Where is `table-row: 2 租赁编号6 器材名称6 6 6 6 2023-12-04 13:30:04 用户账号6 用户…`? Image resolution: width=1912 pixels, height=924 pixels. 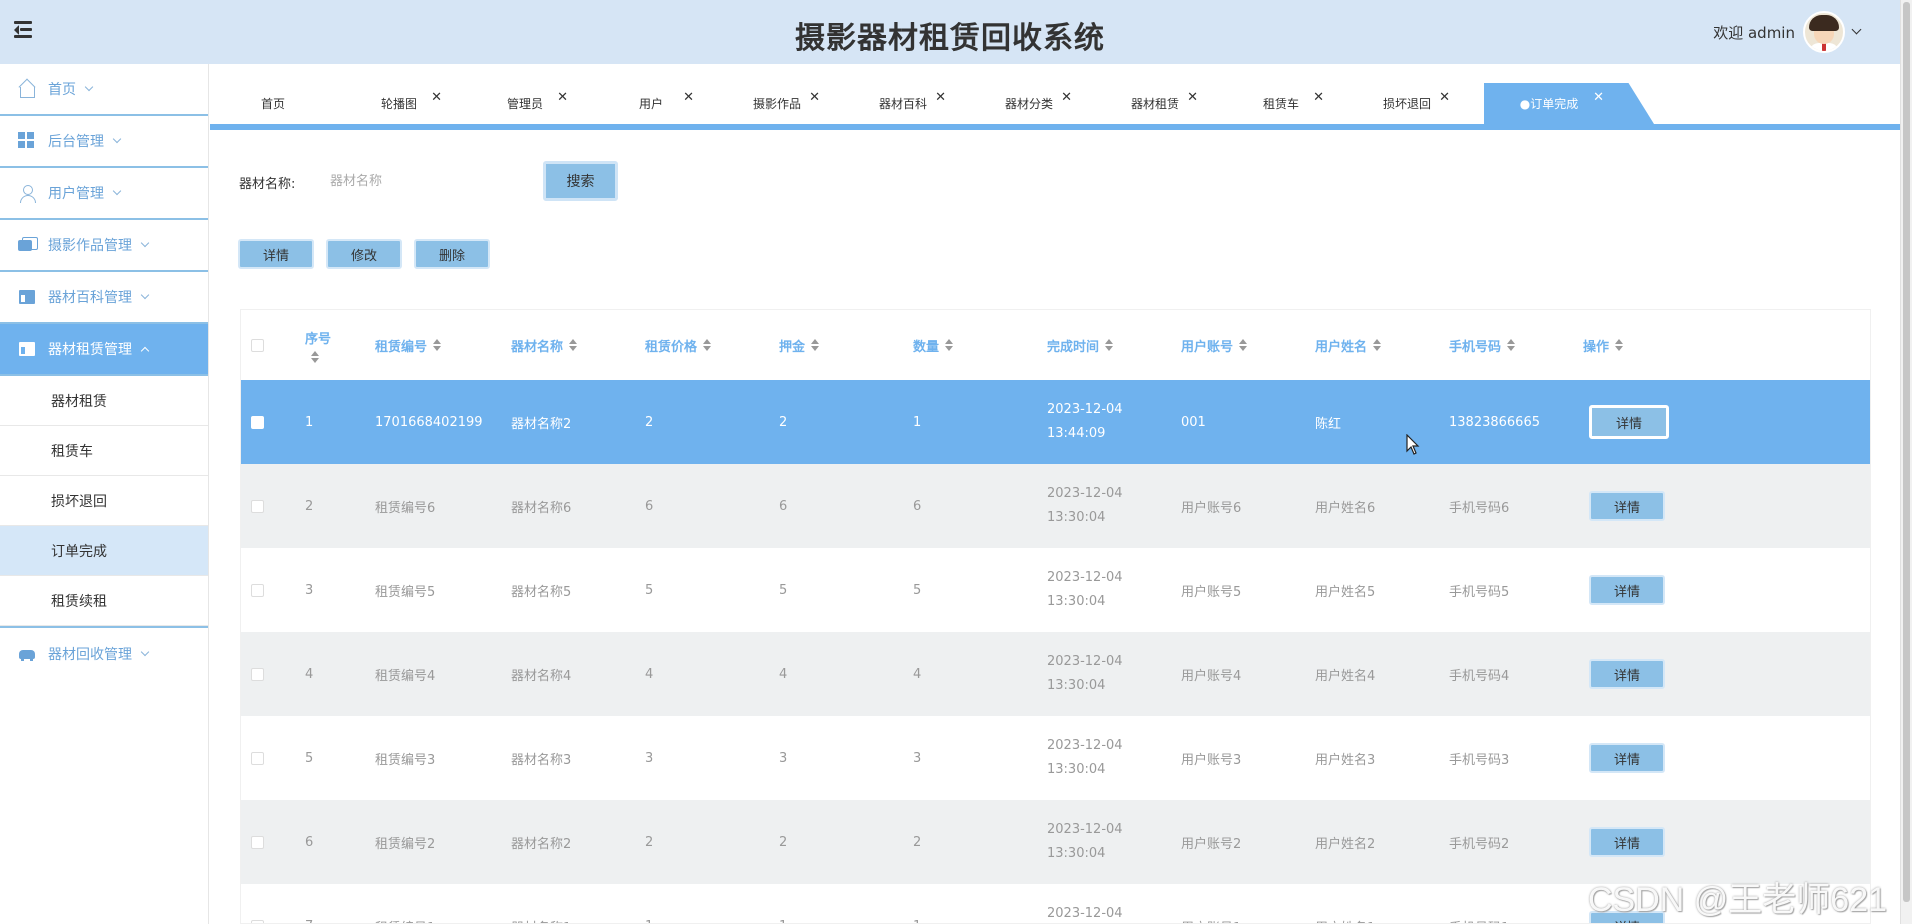 table-row: 2 租赁编号6 器材名称6 6 6 6 2023-12-04 13:30:04 用户账号6 用户… is located at coordinates (1055, 506).